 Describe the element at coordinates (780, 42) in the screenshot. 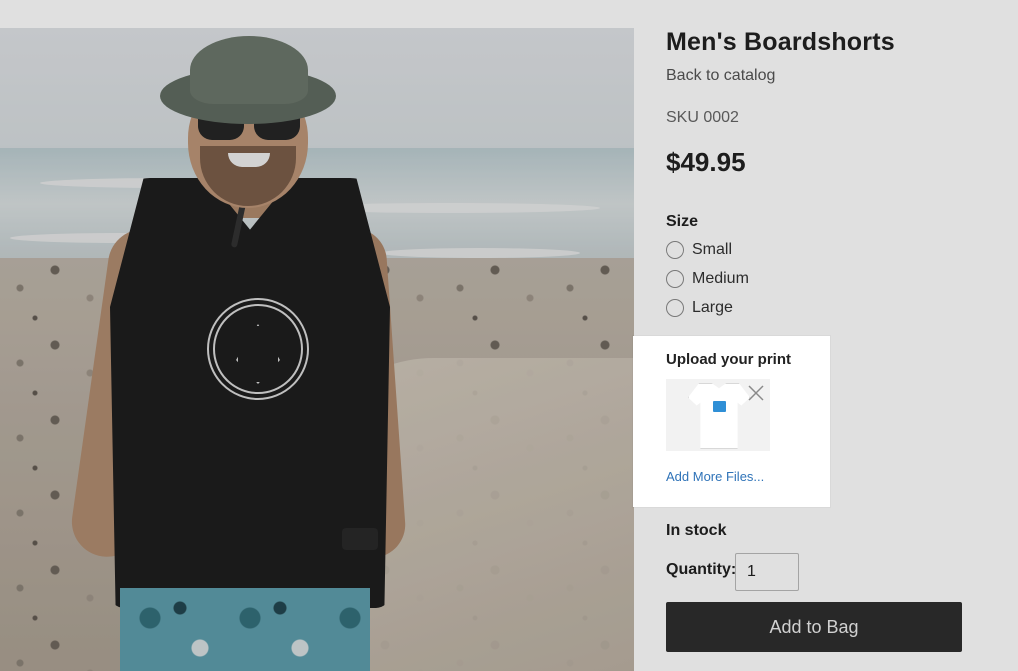

I see `product-title: Men's Boardshorts` at that location.